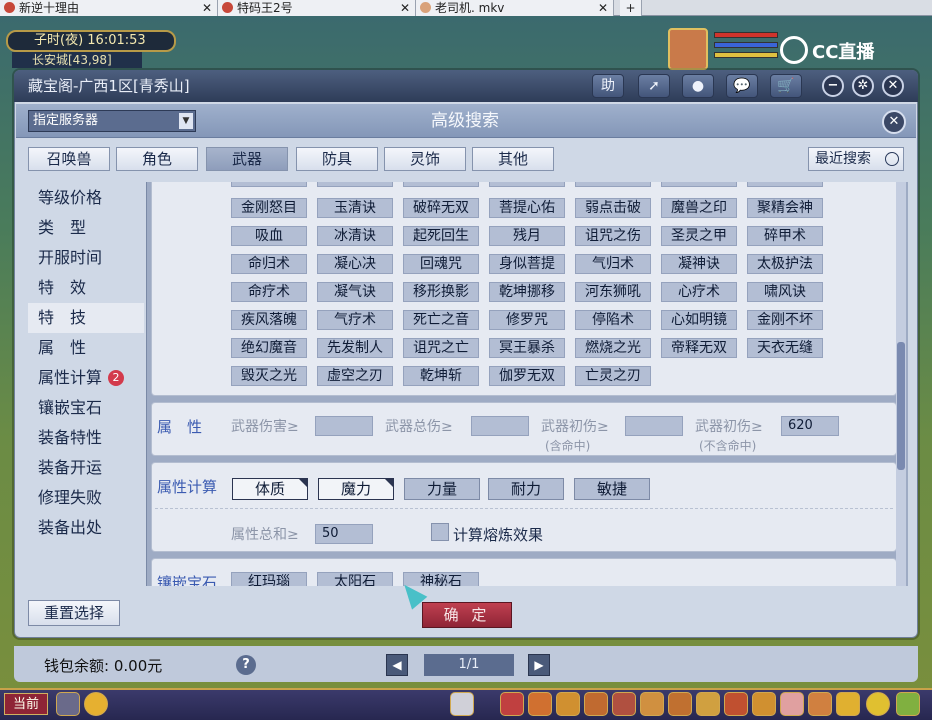 This screenshot has width=932, height=720. Describe the element at coordinates (820, 704) in the screenshot. I see `pay-icon` at that location.